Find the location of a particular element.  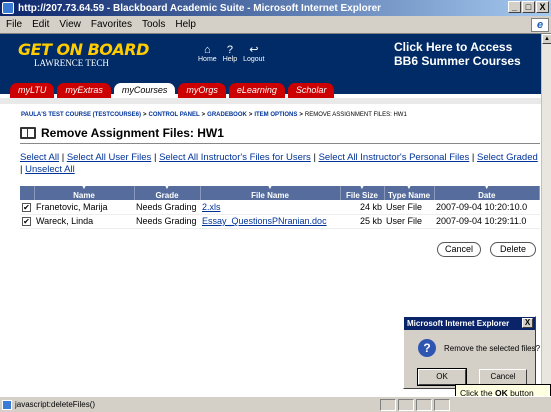

maximize-button: □ is located at coordinates (528, 7).